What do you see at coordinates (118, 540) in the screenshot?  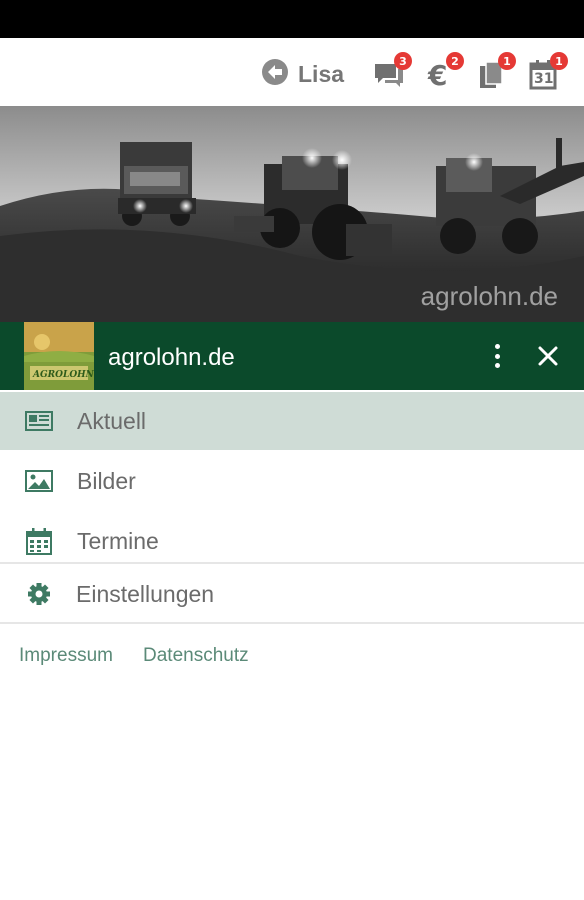 I see `nav-label-termine: Termine` at bounding box center [118, 540].